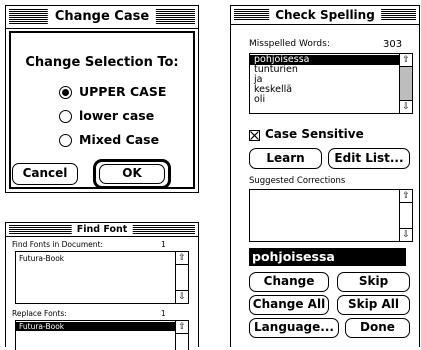 The width and height of the screenshot is (421, 350). What do you see at coordinates (285, 158) in the screenshot?
I see `learn-button: Learn` at bounding box center [285, 158].